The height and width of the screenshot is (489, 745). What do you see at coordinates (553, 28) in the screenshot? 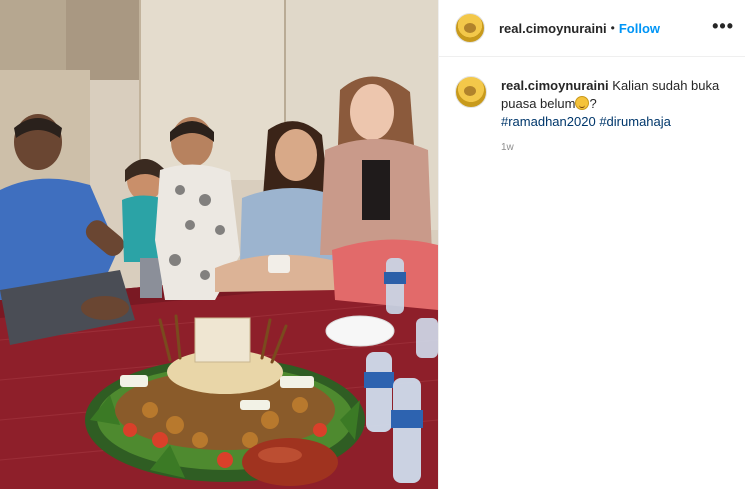
I see `header-username: real.cimoynuraini` at bounding box center [553, 28].